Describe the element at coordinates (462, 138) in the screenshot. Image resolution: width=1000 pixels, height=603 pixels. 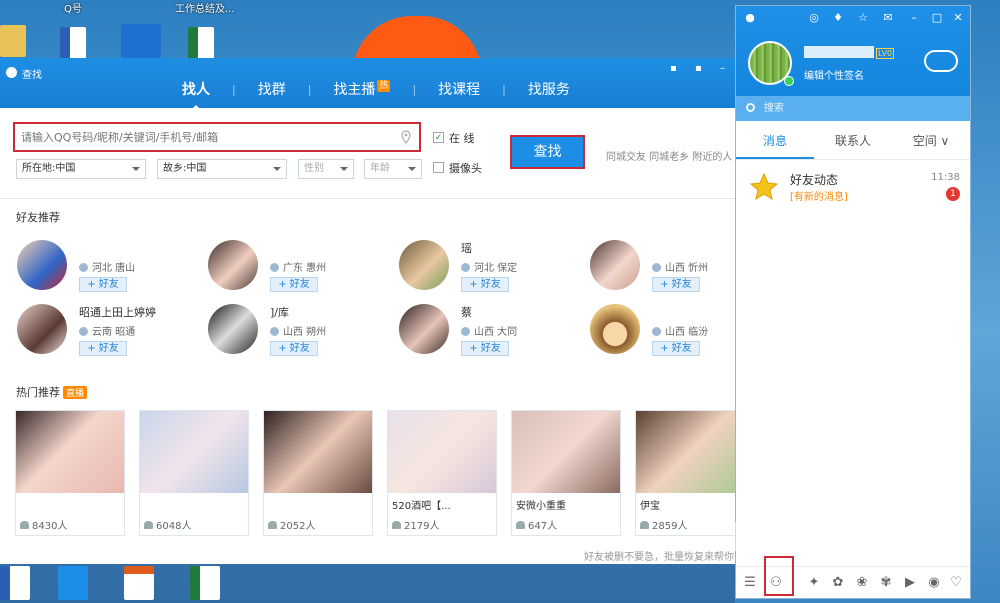
I see `online-label: 在 线` at that location.